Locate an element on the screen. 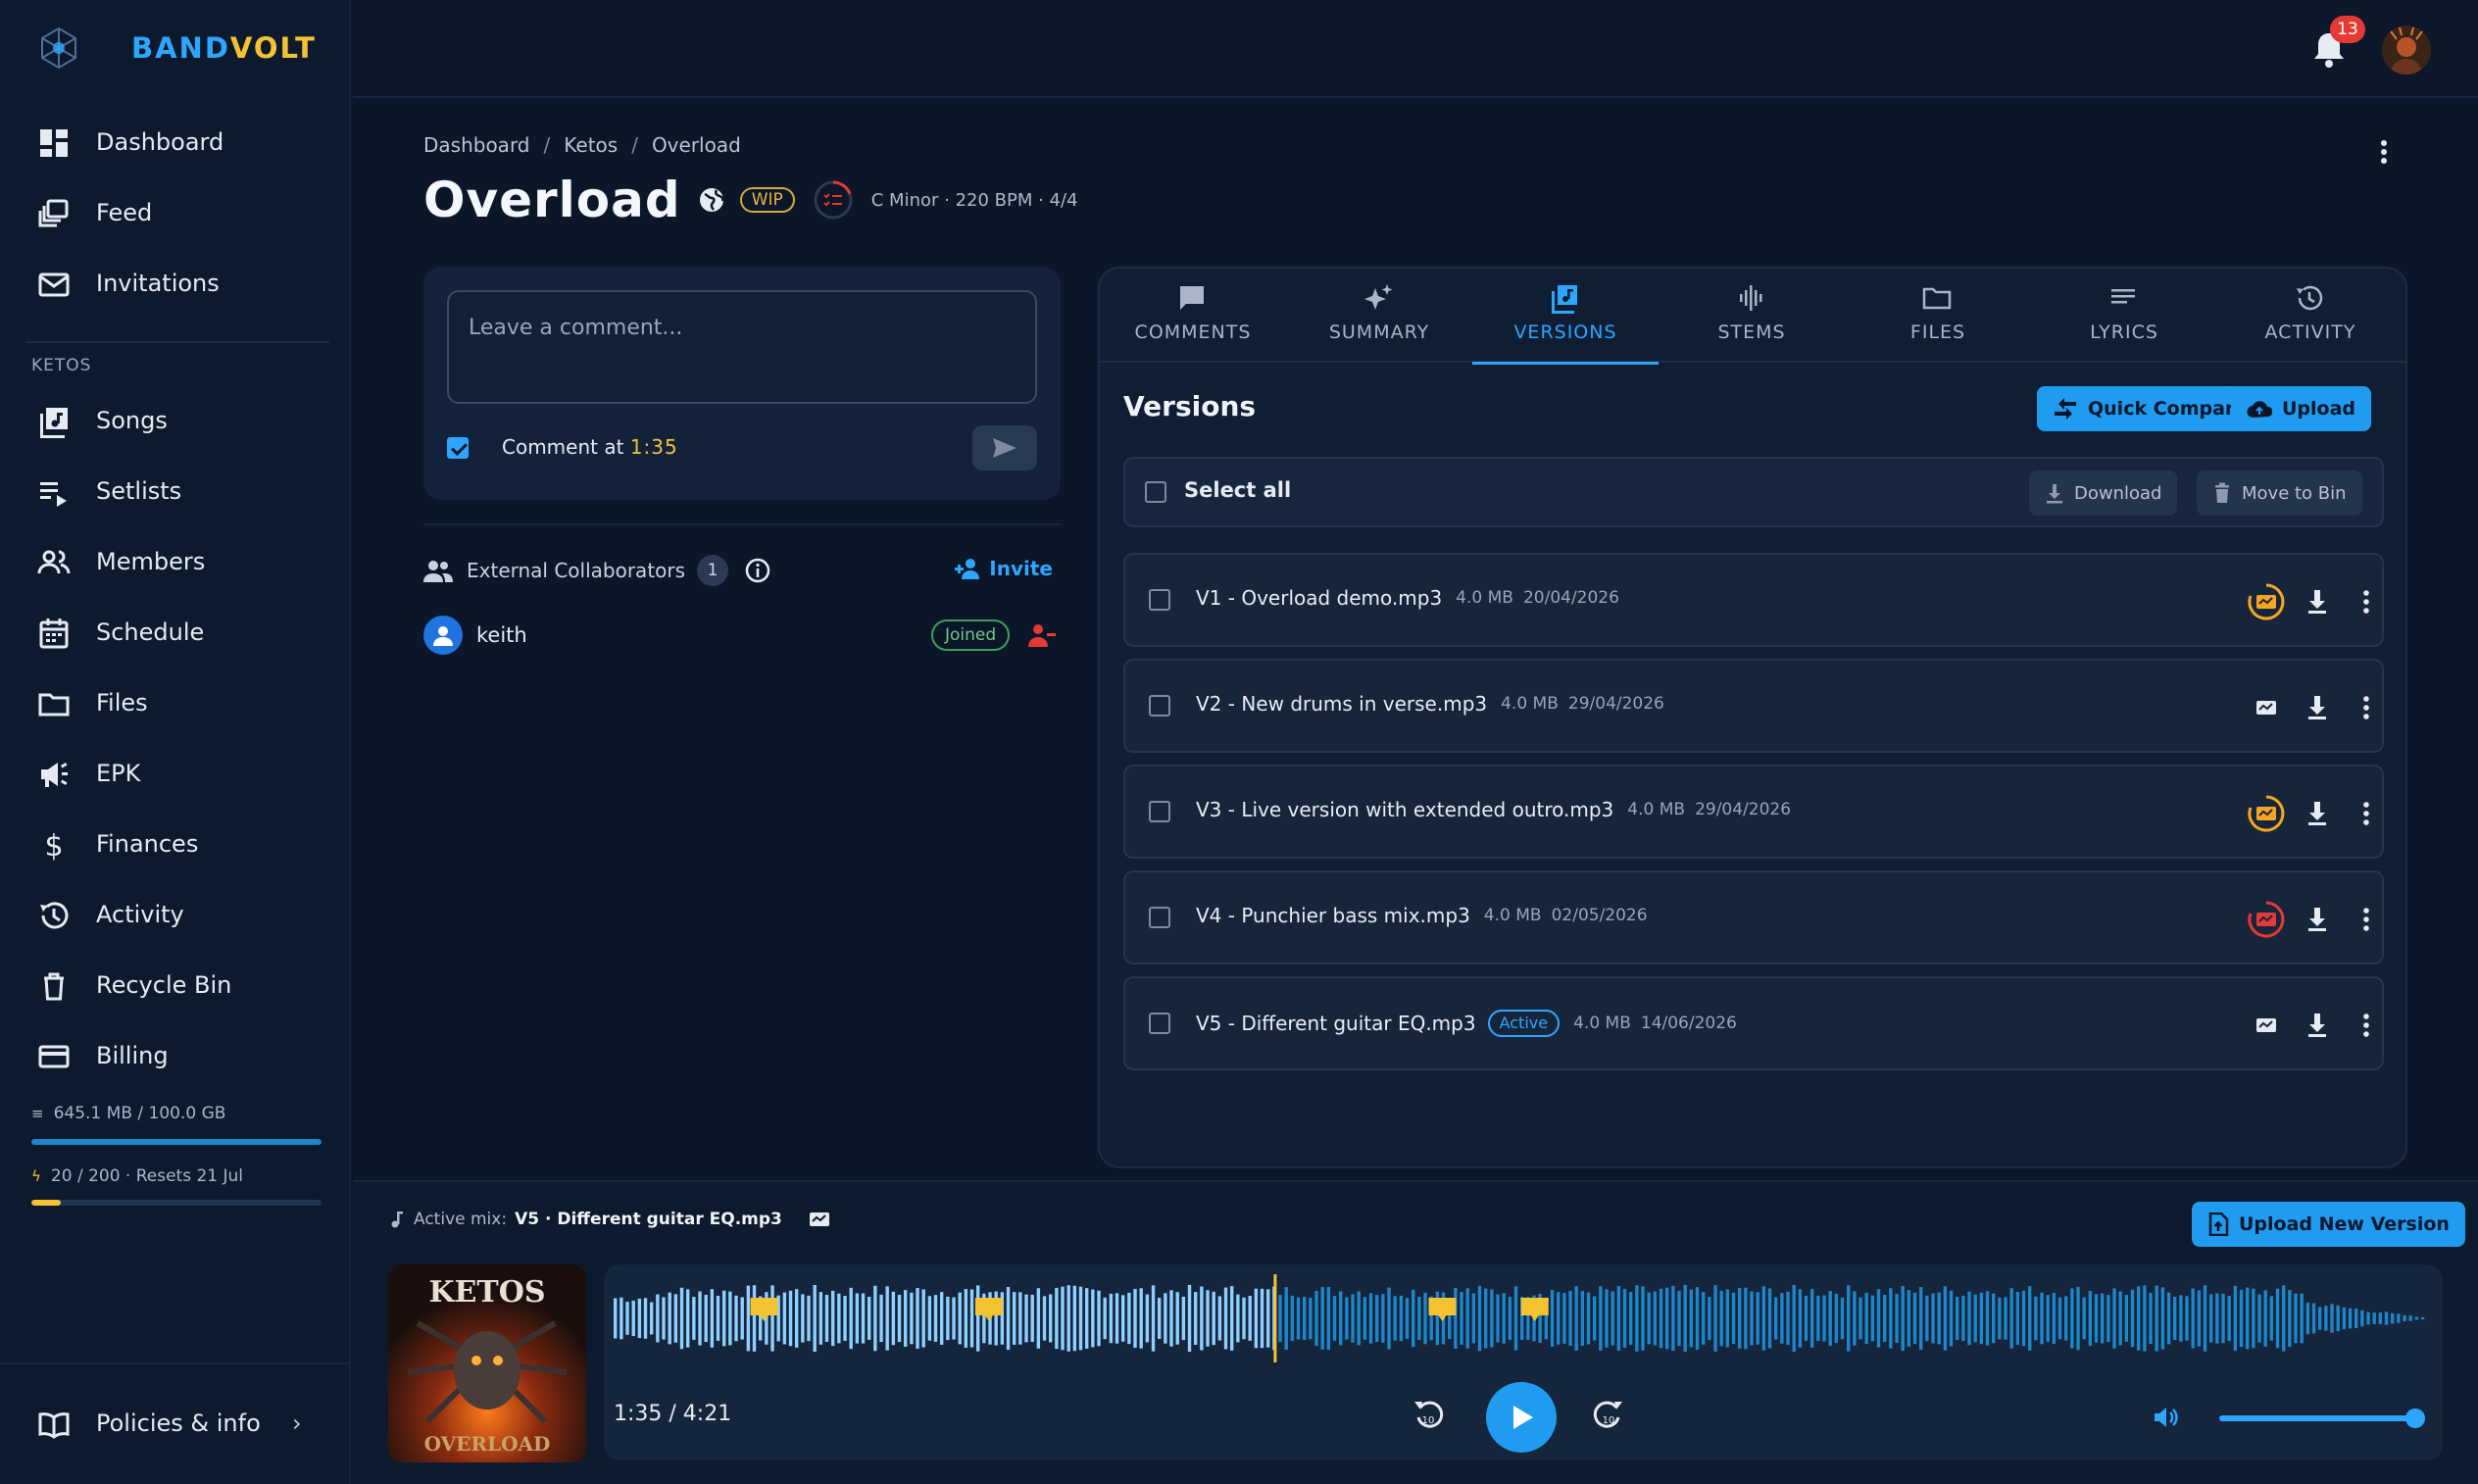 The width and height of the screenshot is (2478, 1484). send-button is located at coordinates (1005, 447).